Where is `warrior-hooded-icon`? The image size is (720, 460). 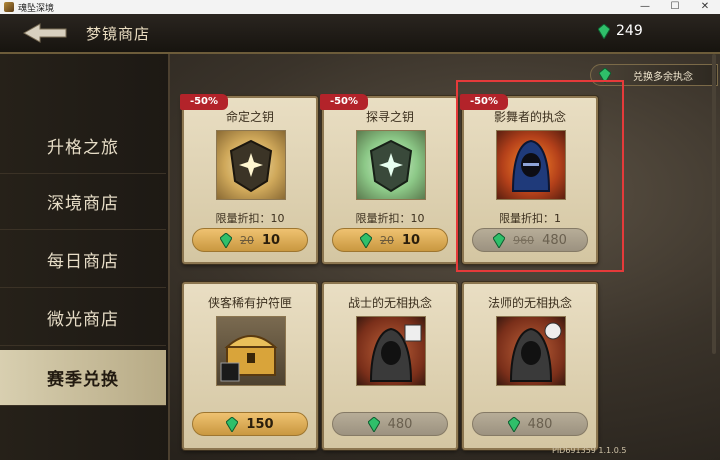
warrior-hooded-icon is located at coordinates (391, 351).